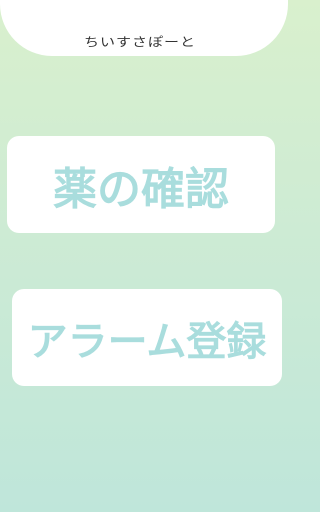 The width and height of the screenshot is (320, 512). What do you see at coordinates (147, 341) in the screenshot?
I see `alarm-register-label: アラーム登録` at bounding box center [147, 341].